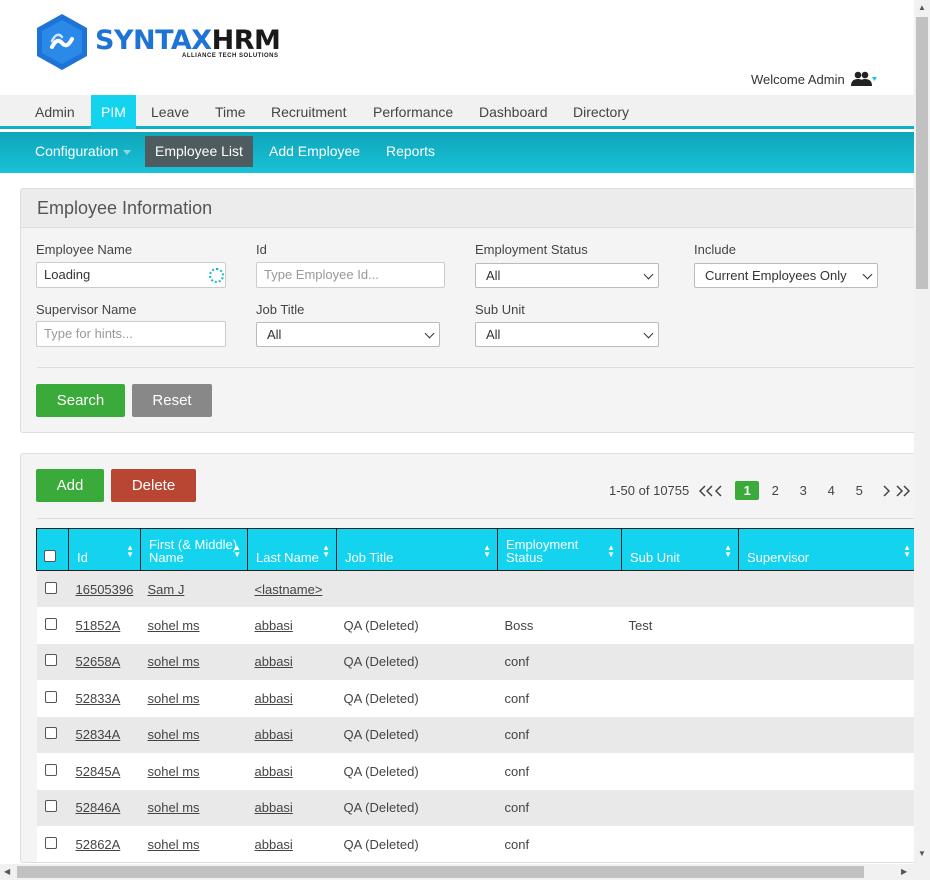 The width and height of the screenshot is (930, 880). Describe the element at coordinates (170, 112) in the screenshot. I see `nav-leave: Leave` at that location.